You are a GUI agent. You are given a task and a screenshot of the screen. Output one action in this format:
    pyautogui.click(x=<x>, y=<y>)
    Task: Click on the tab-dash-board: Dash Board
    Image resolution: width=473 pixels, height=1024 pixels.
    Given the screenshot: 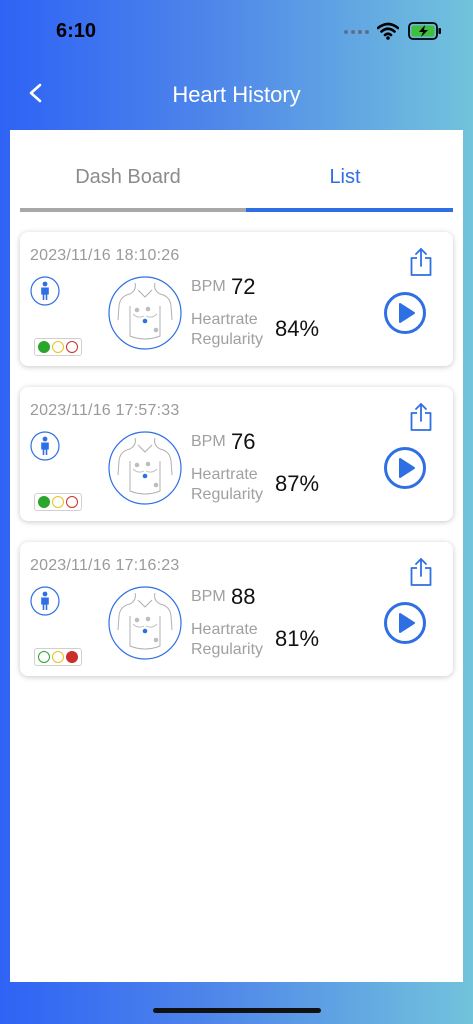 What is the action you would take?
    pyautogui.click(x=128, y=177)
    